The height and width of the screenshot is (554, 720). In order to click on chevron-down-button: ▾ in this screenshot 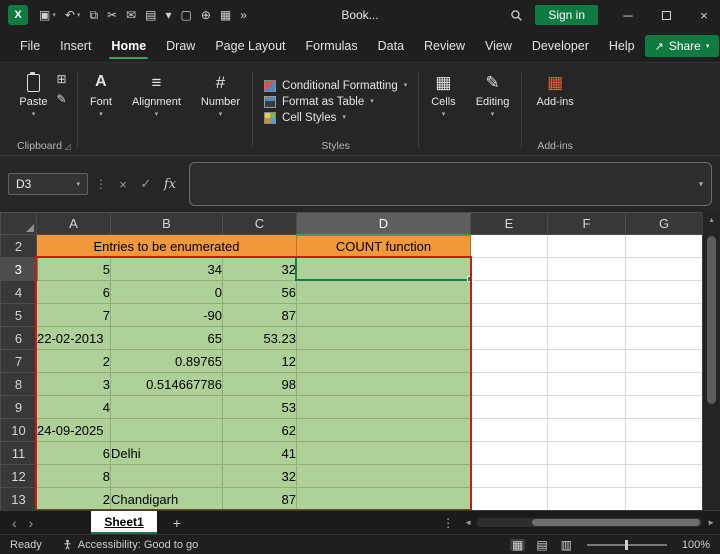, I will do `click(168, 15)`.